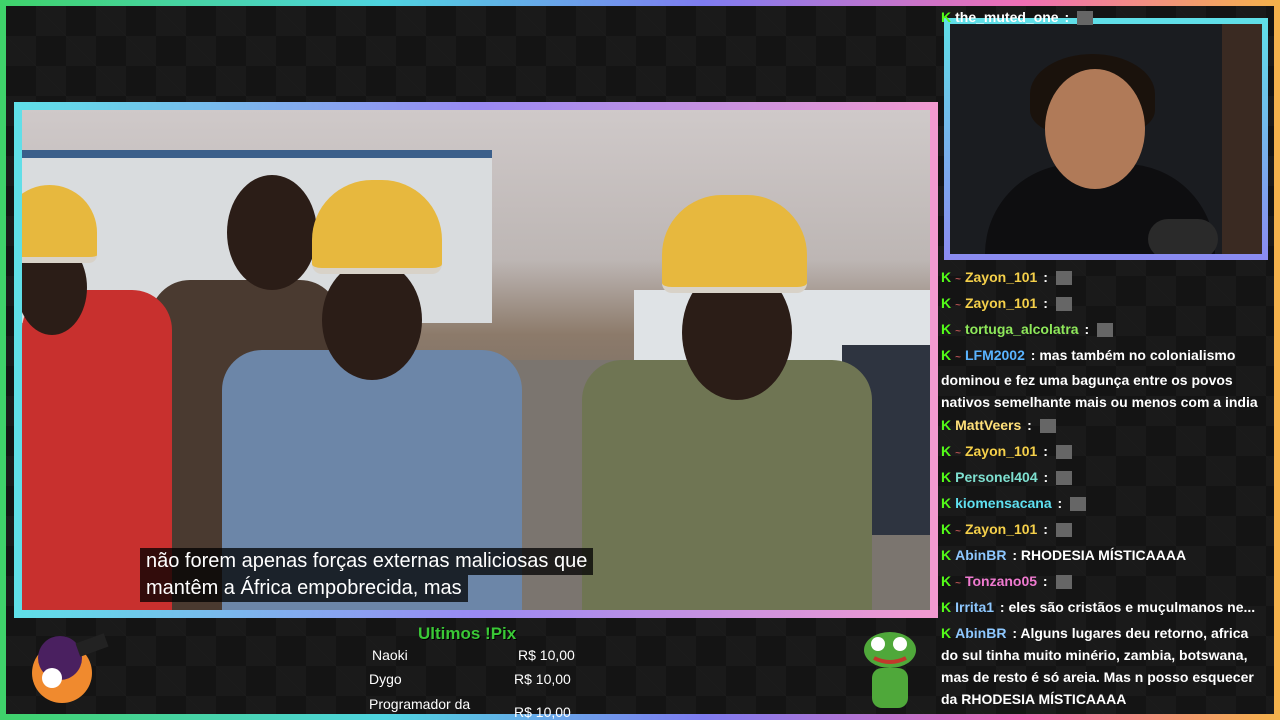  I want to click on chat-text: RHODESIA MÍSTICAAAA, so click(1103, 555).